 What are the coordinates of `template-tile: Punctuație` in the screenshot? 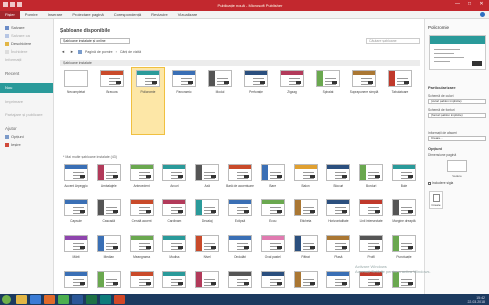 It's located at (404, 246).